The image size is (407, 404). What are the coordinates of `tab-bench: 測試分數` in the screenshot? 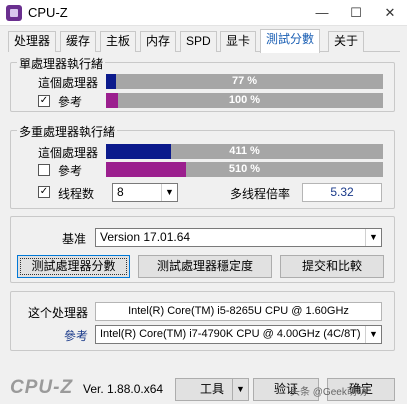 It's located at (290, 41).